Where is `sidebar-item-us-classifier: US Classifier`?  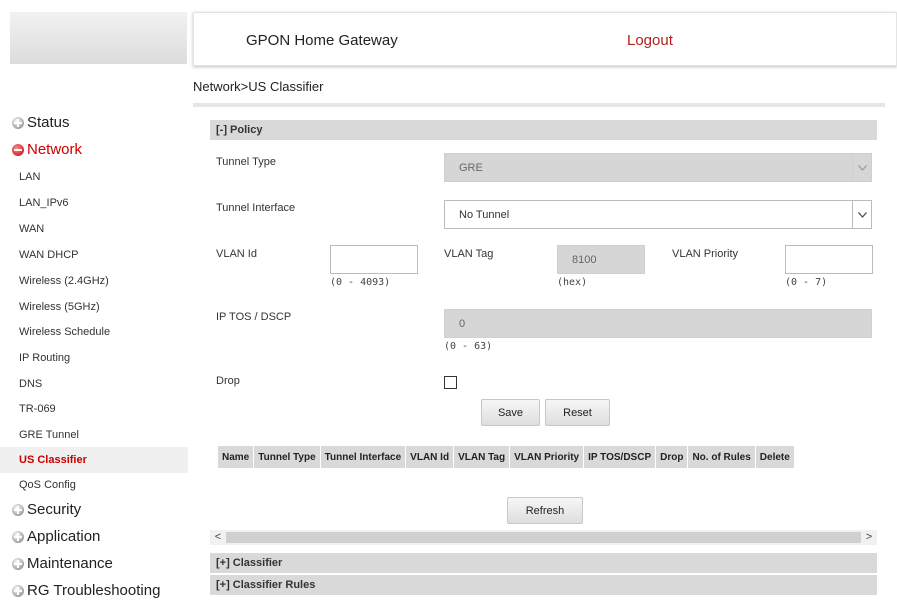
sidebar-item-us-classifier: US Classifier is located at coordinates (94, 460).